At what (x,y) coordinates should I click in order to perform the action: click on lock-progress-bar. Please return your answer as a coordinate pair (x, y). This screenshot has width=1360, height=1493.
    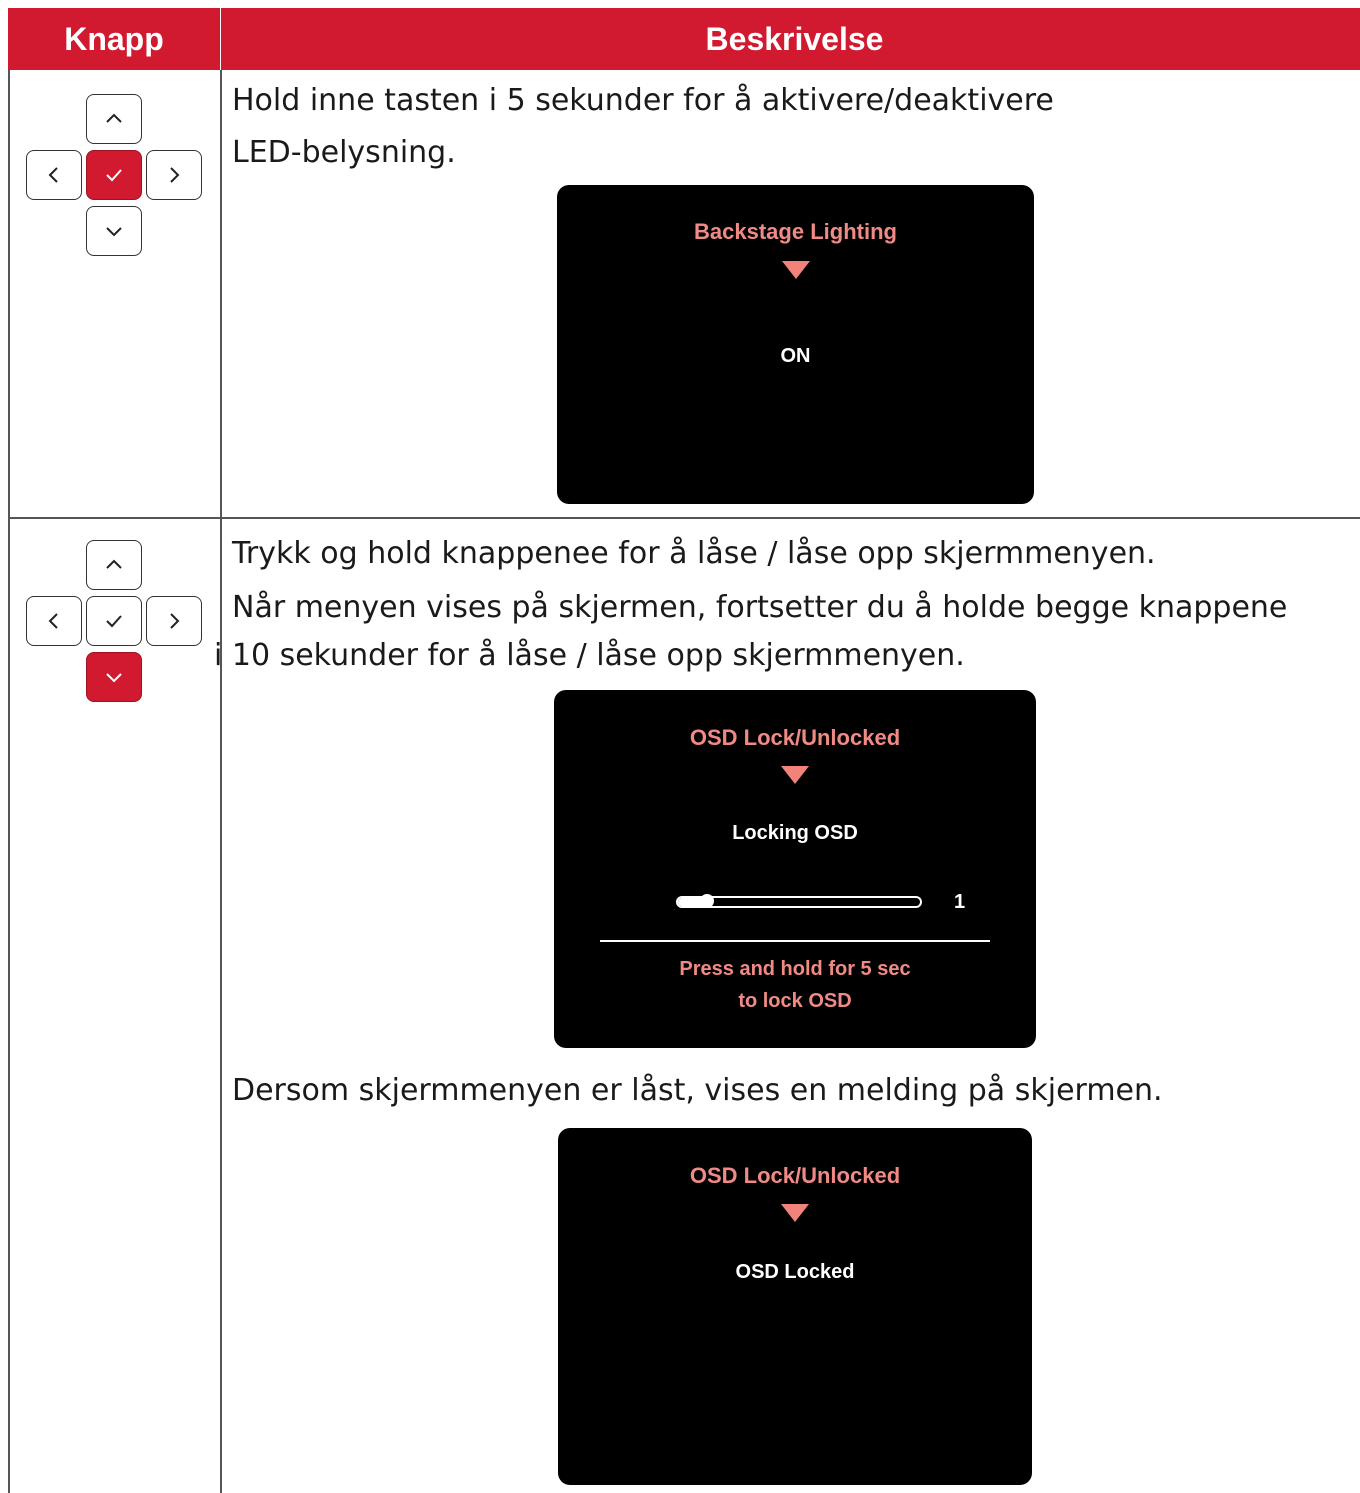
    Looking at the image, I should click on (799, 901).